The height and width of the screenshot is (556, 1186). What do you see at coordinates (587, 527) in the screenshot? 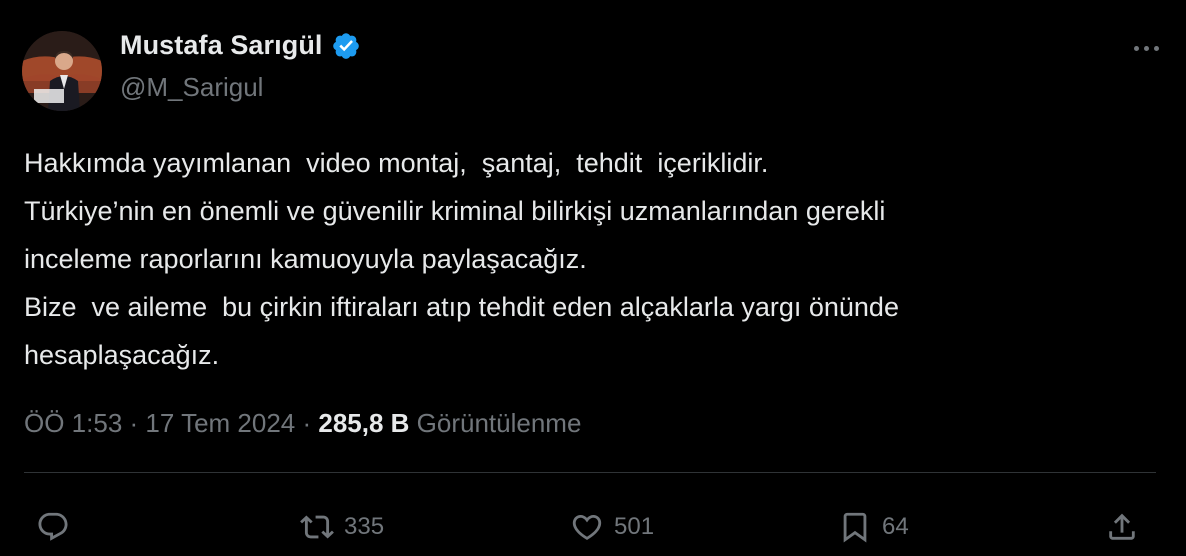
I see `heart-icon` at bounding box center [587, 527].